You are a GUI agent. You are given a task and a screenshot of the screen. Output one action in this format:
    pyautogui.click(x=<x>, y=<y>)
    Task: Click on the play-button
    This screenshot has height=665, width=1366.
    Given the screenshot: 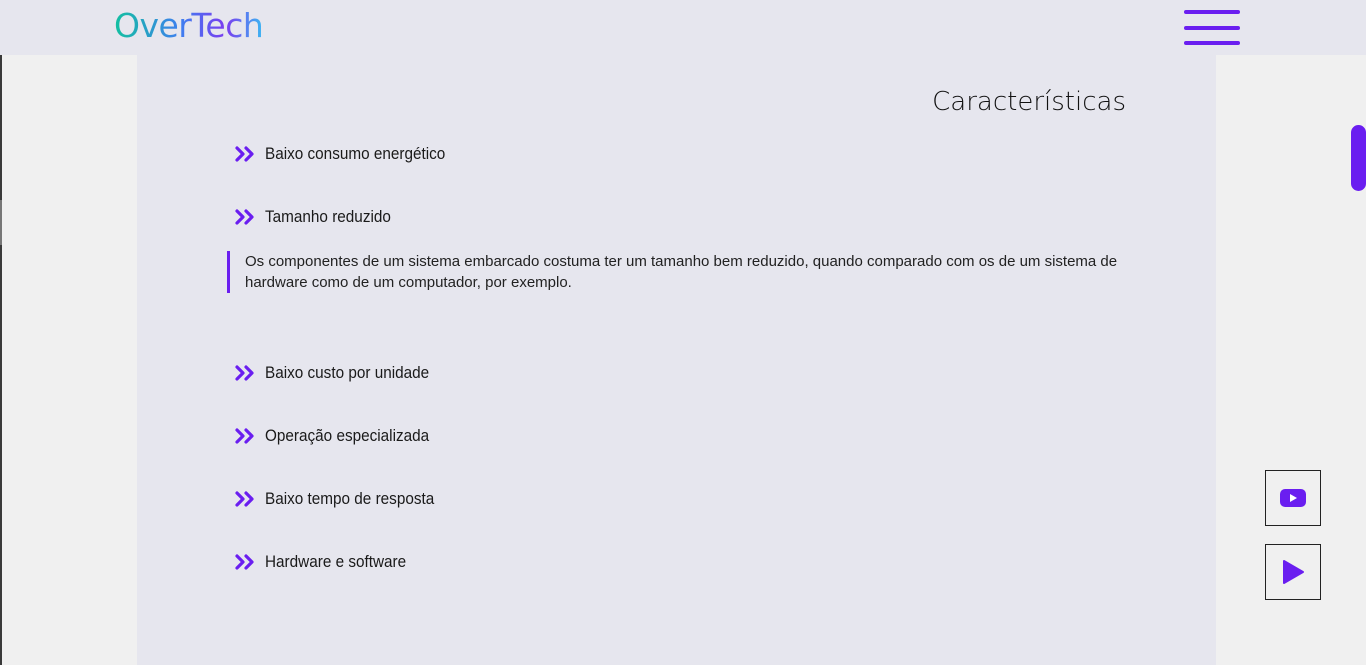 What is the action you would take?
    pyautogui.click(x=1293, y=572)
    